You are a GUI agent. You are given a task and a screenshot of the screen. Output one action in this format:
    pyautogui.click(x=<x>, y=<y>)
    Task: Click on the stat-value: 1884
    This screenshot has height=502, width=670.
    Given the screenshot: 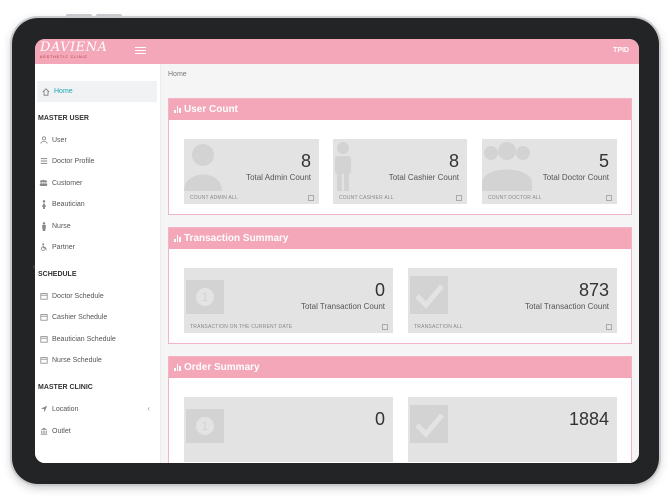 What is the action you would take?
    pyautogui.click(x=588, y=419)
    